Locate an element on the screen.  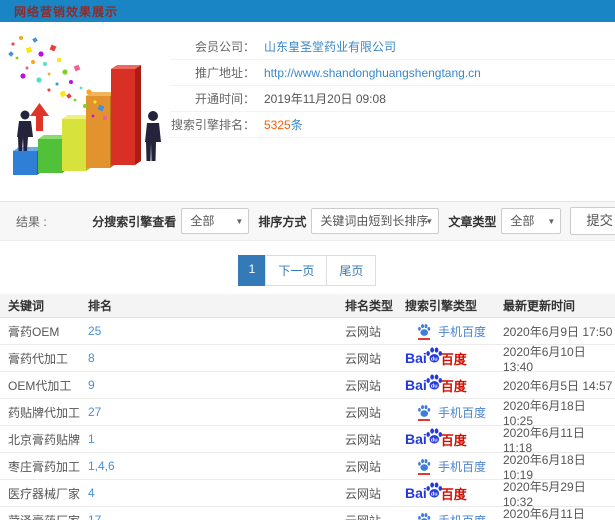
info-label: 搜索引擎排名： is located at coordinates (212, 125).